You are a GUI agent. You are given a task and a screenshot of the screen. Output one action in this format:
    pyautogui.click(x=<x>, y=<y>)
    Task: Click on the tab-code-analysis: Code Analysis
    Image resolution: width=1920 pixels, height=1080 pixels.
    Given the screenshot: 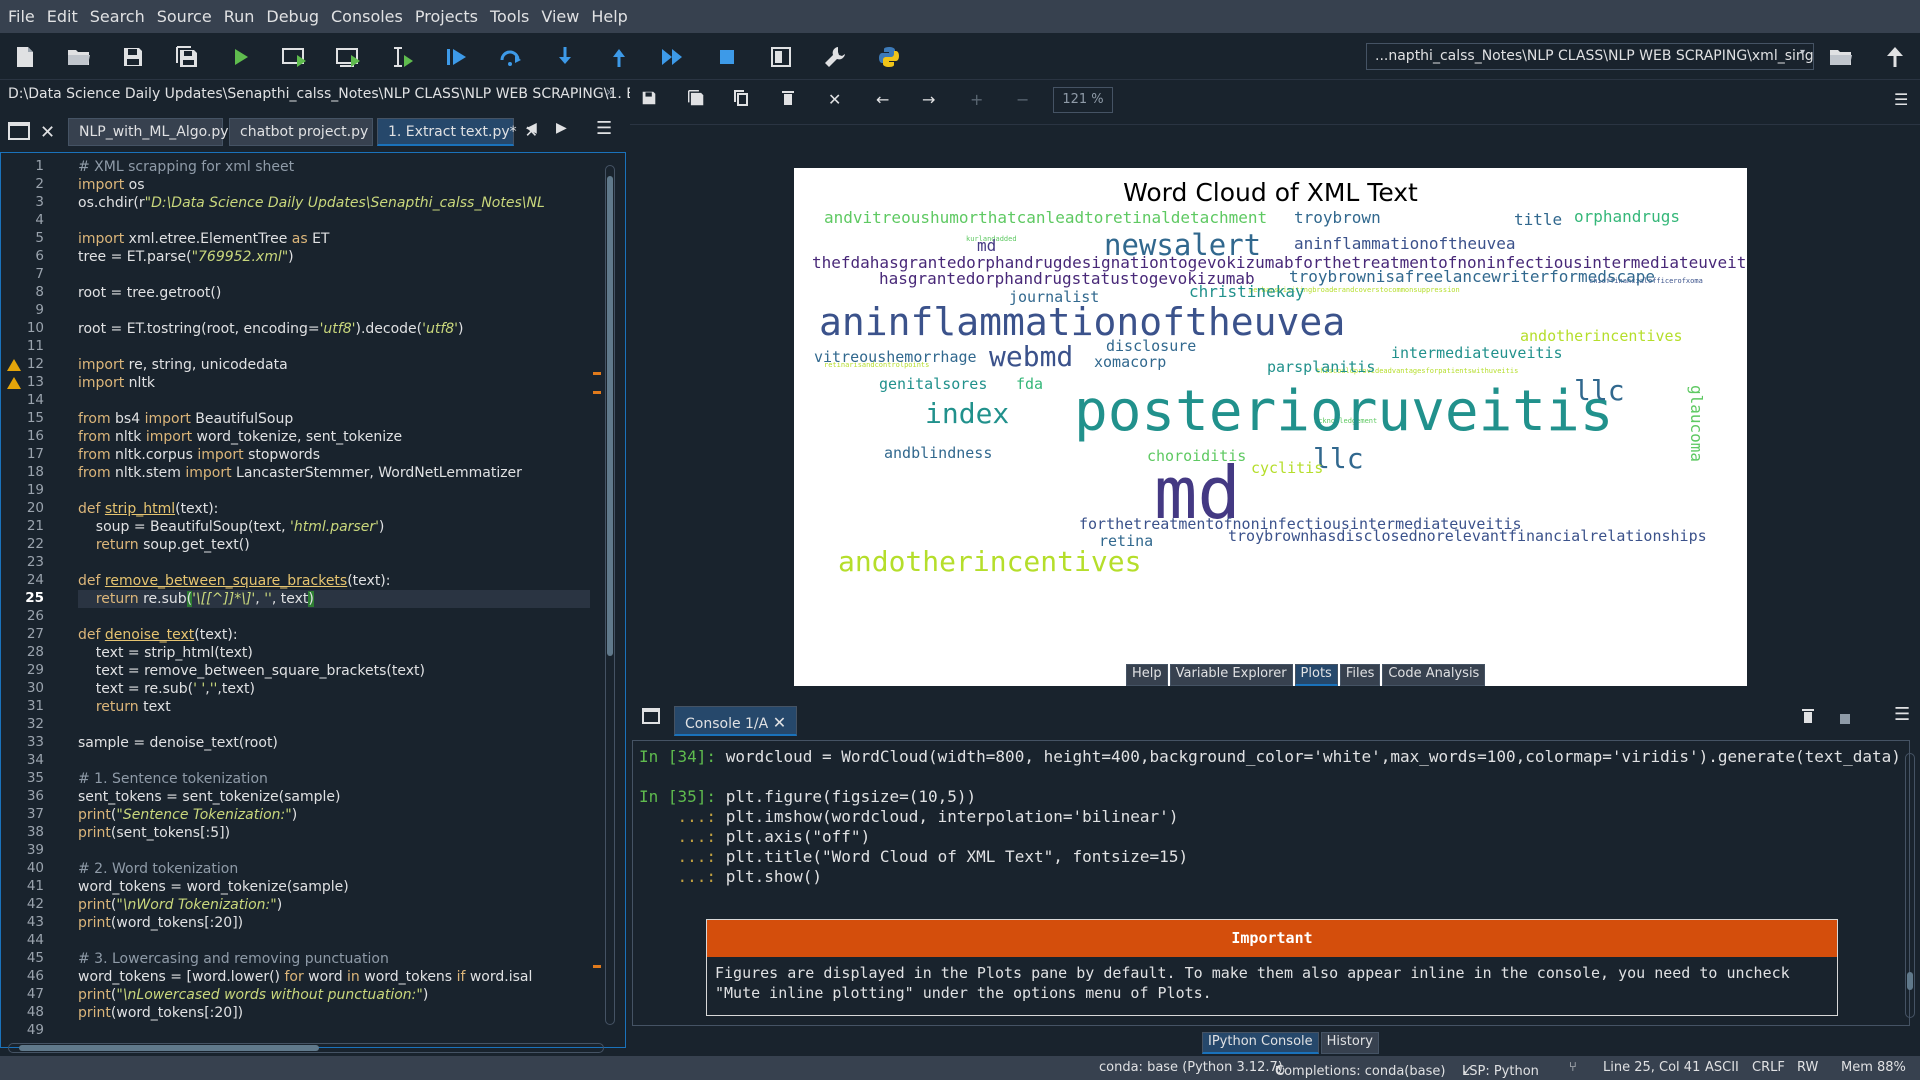 What is the action you would take?
    pyautogui.click(x=1434, y=675)
    